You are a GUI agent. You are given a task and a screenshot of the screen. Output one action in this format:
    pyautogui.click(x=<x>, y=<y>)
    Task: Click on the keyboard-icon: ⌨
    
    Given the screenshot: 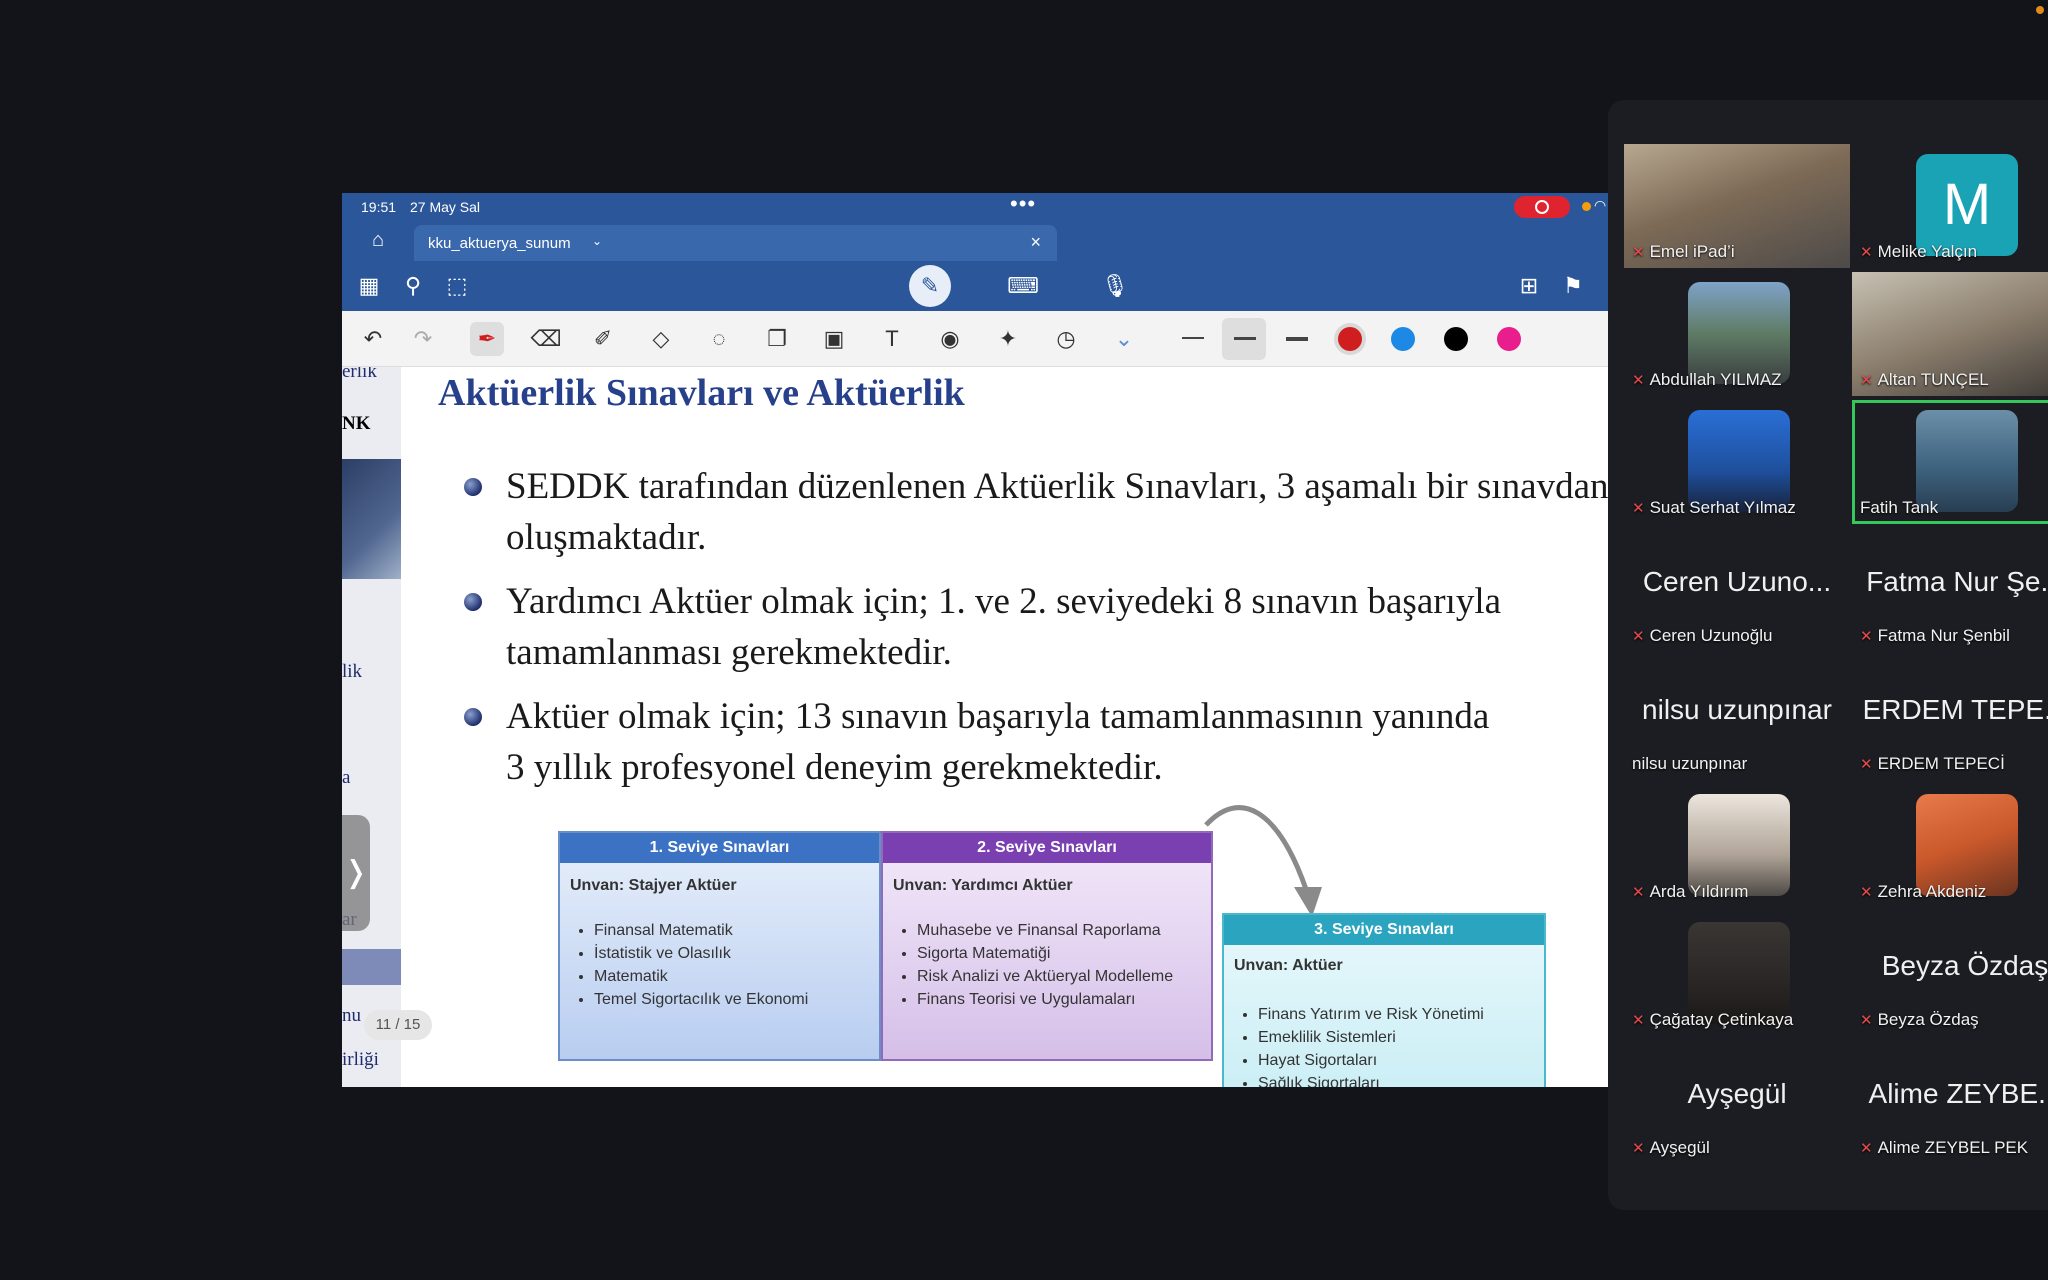 What is the action you would take?
    pyautogui.click(x=1023, y=286)
    